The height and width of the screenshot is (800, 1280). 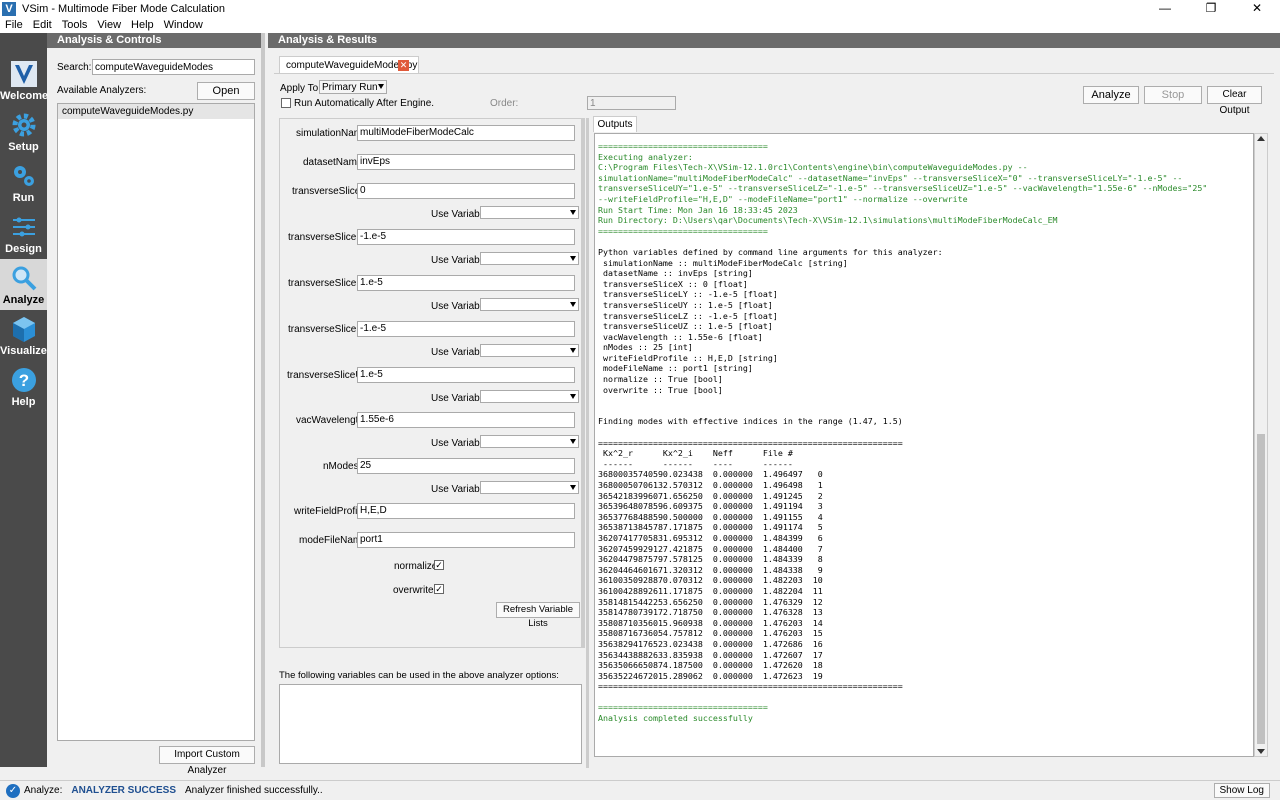 What do you see at coordinates (300, 88) in the screenshot?
I see `apply-to-label: Apply To:` at bounding box center [300, 88].